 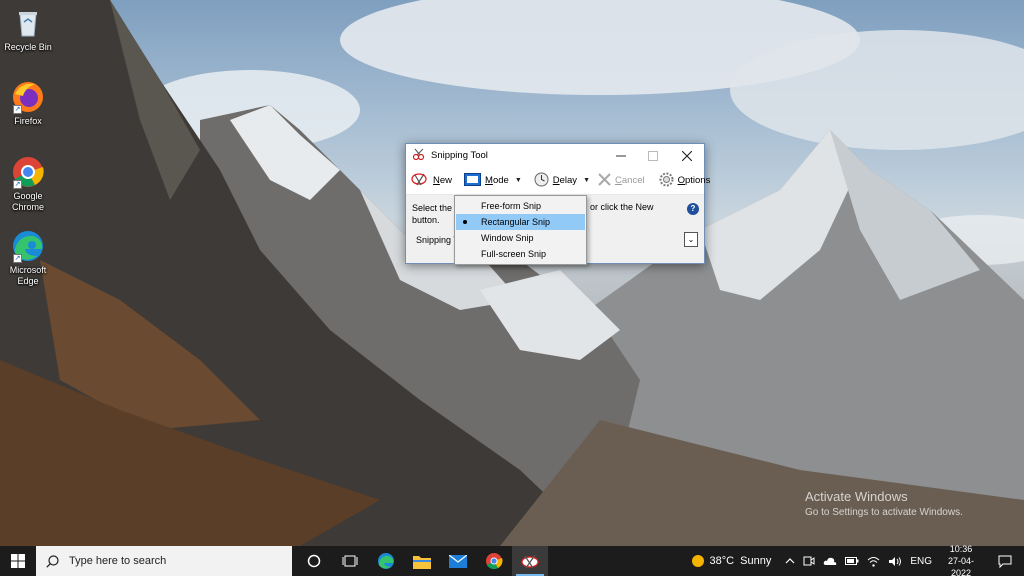 I want to click on mode-label: Mode, so click(x=497, y=180).